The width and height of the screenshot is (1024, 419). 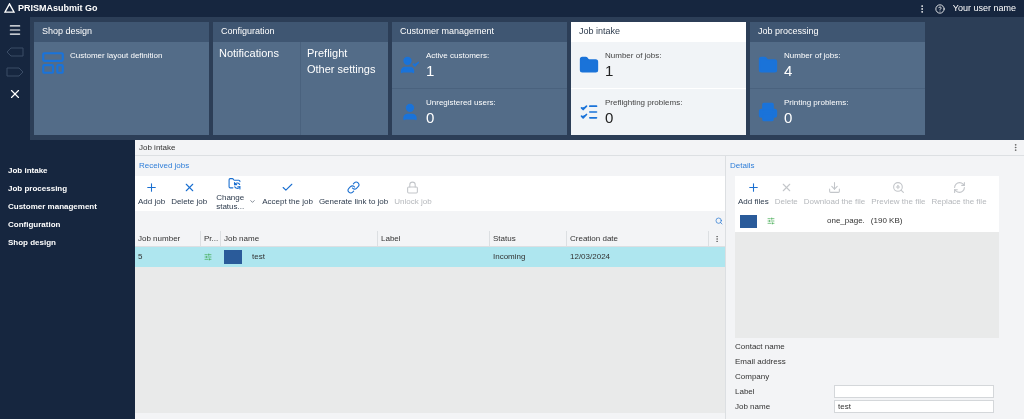 What do you see at coordinates (834, 187) in the screenshot?
I see `download-icon` at bounding box center [834, 187].